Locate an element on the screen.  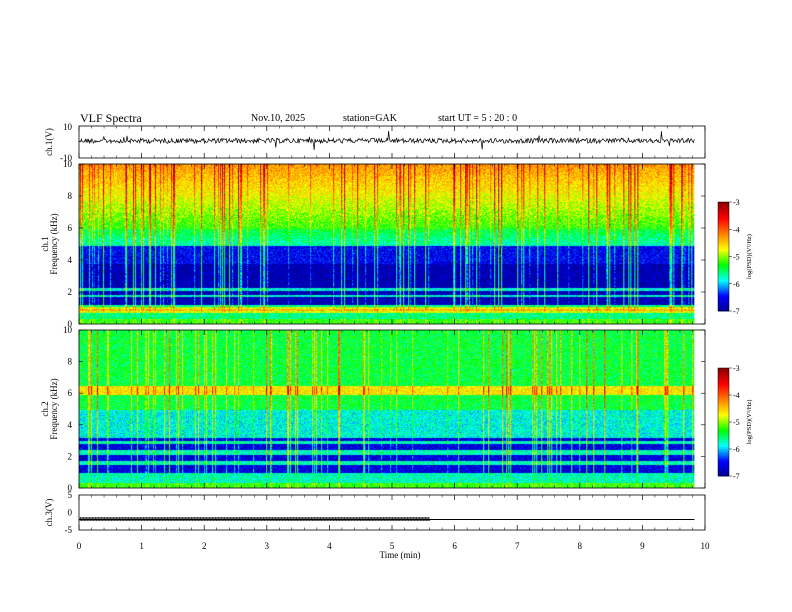
ch2-spec-ytick-label: 8 is located at coordinates (70, 362).